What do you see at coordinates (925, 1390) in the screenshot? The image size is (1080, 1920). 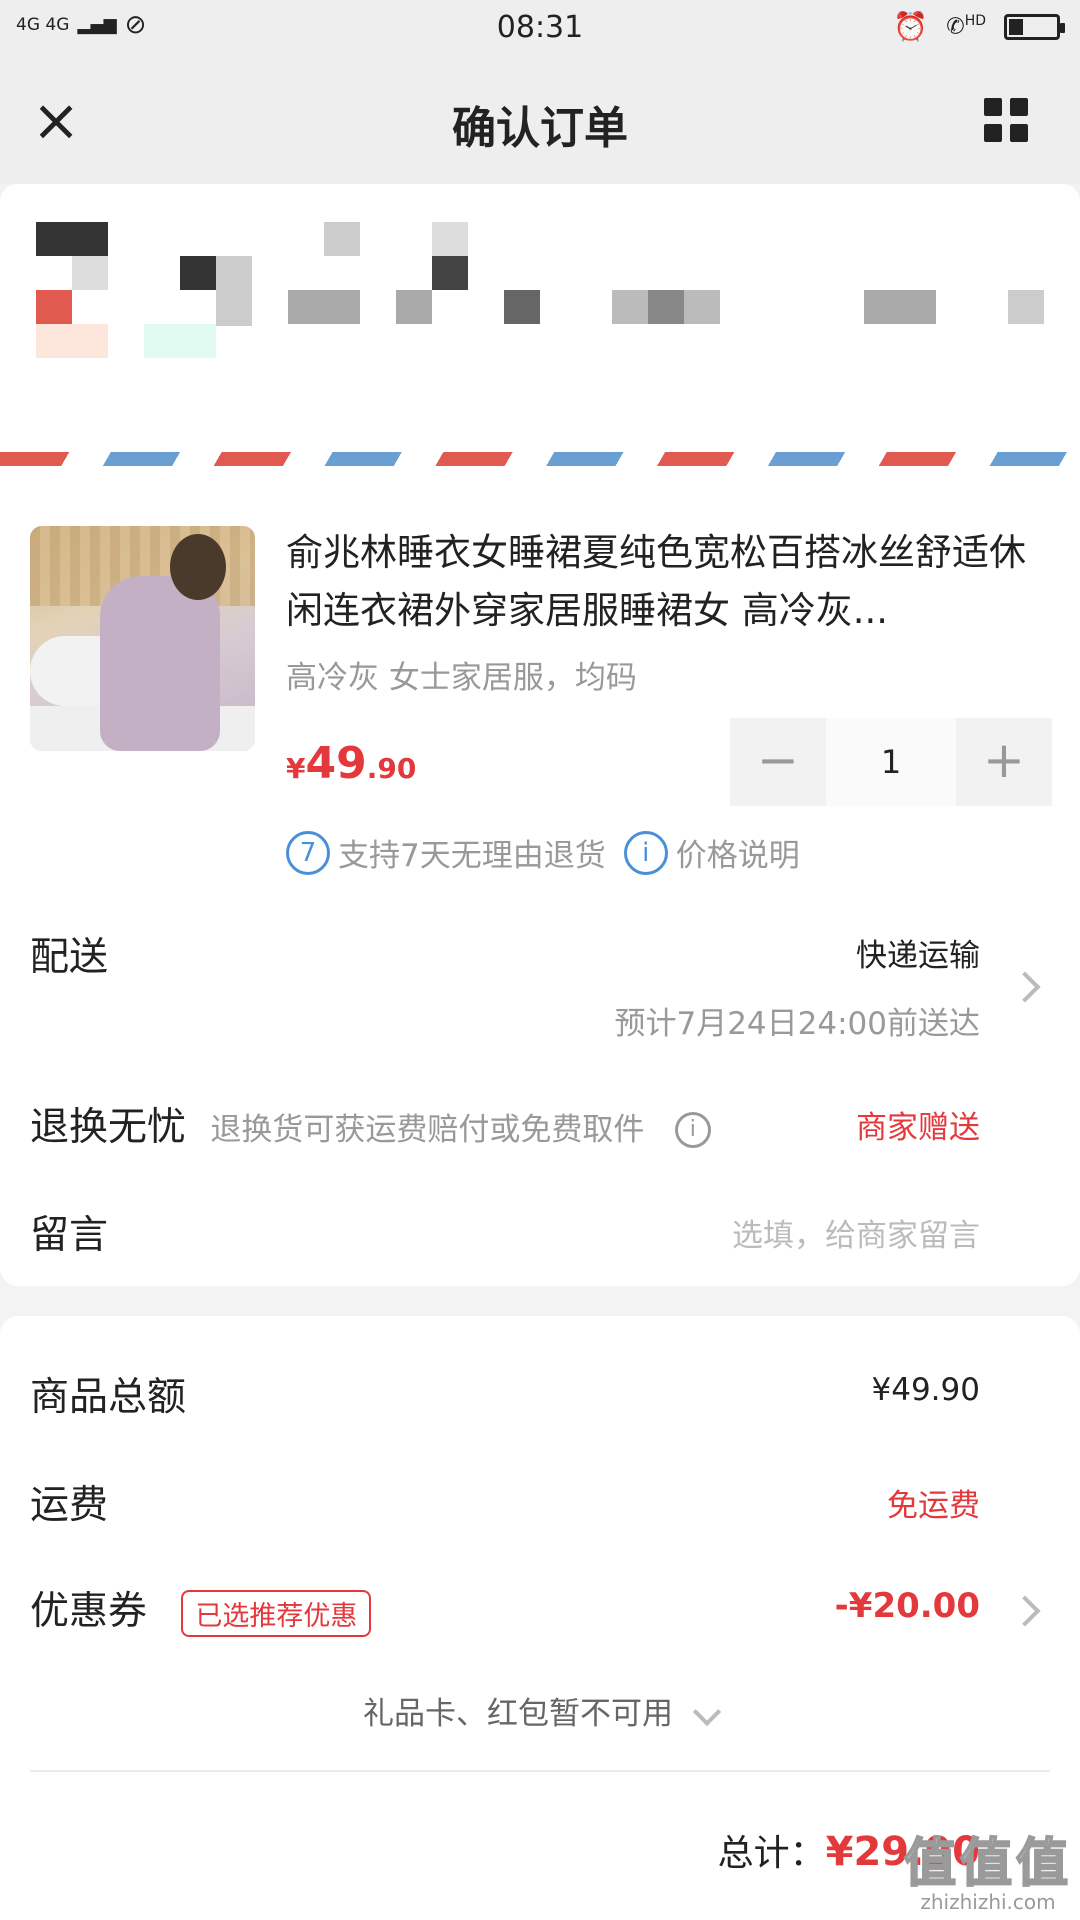 I see `goods-total-value: ¥49.90` at bounding box center [925, 1390].